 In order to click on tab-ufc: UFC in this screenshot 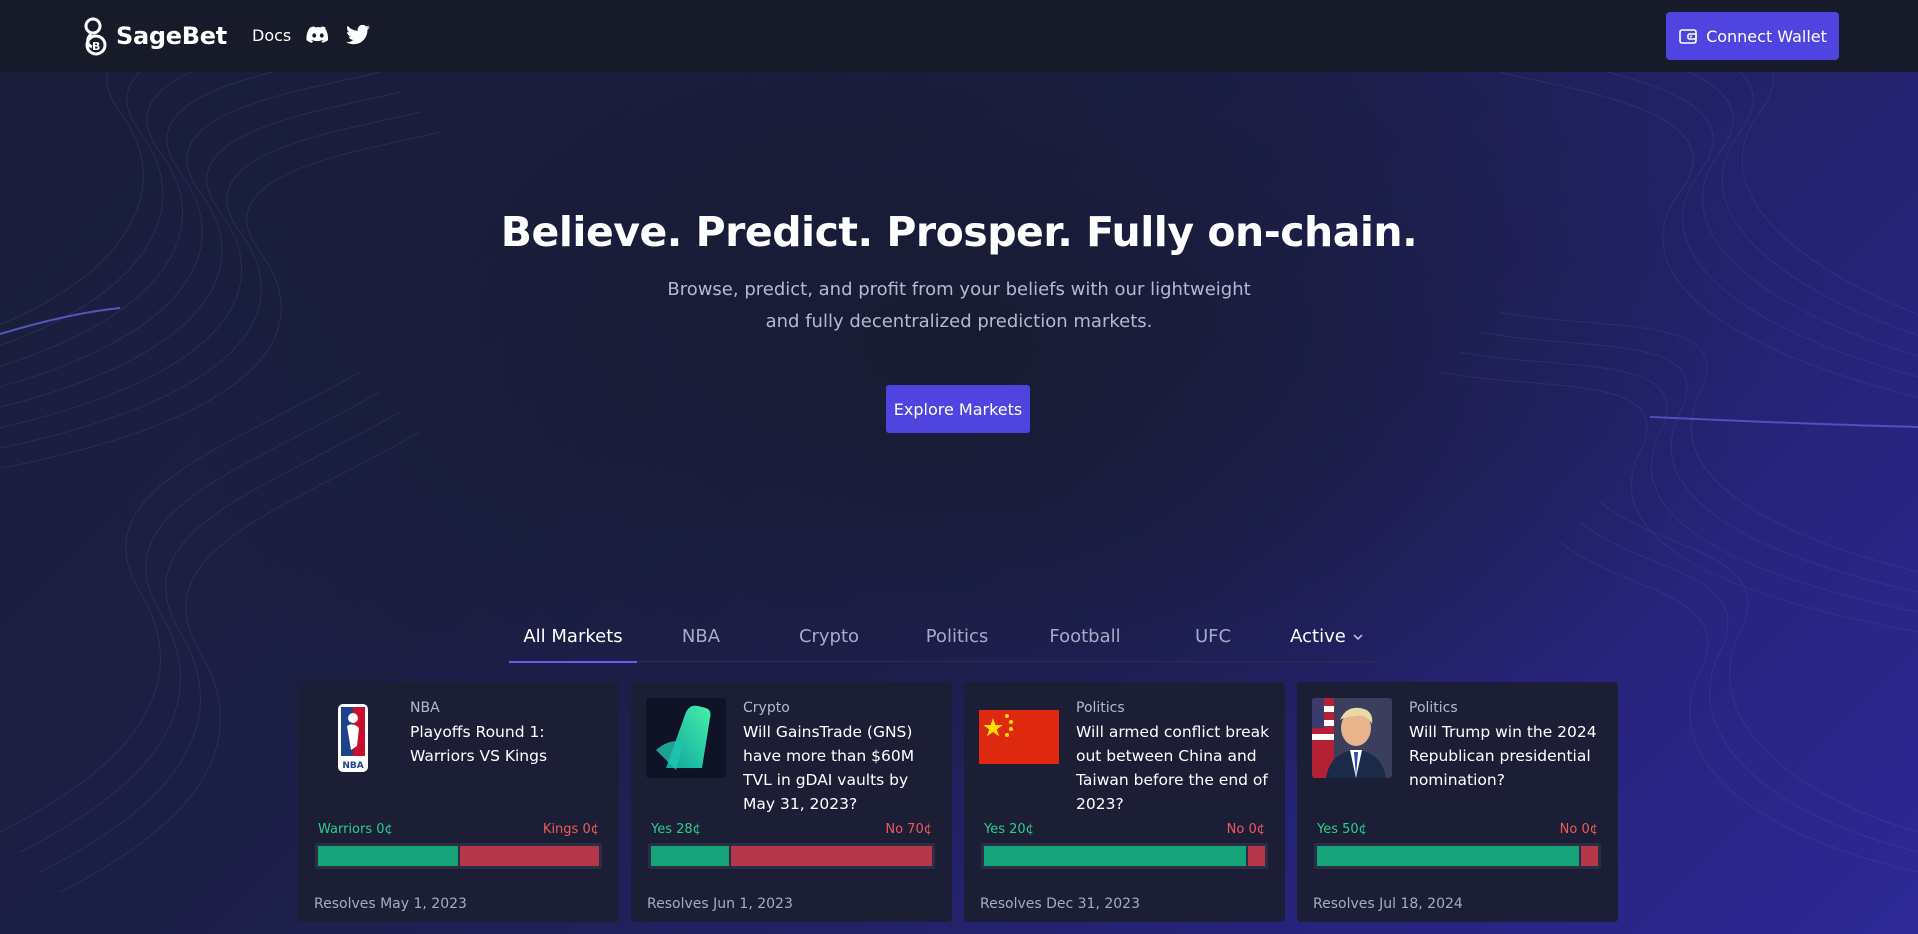, I will do `click(1213, 637)`.